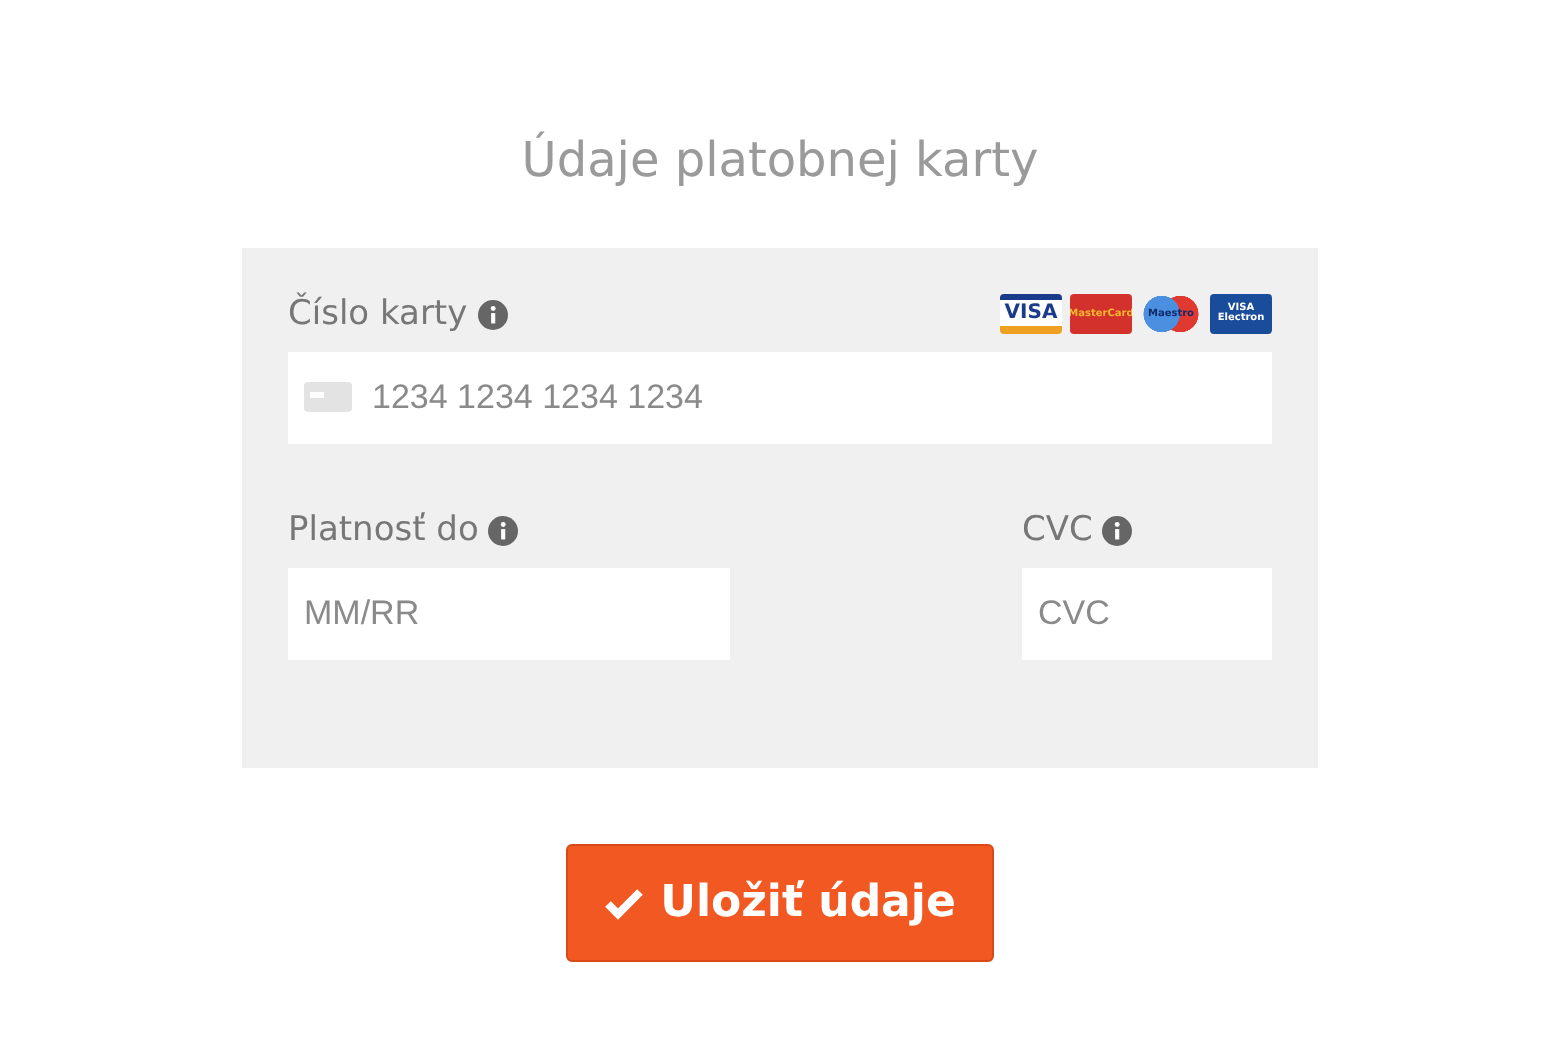 The image size is (1560, 1058). What do you see at coordinates (1147, 614) in the screenshot?
I see `cvc-field: CVC` at bounding box center [1147, 614].